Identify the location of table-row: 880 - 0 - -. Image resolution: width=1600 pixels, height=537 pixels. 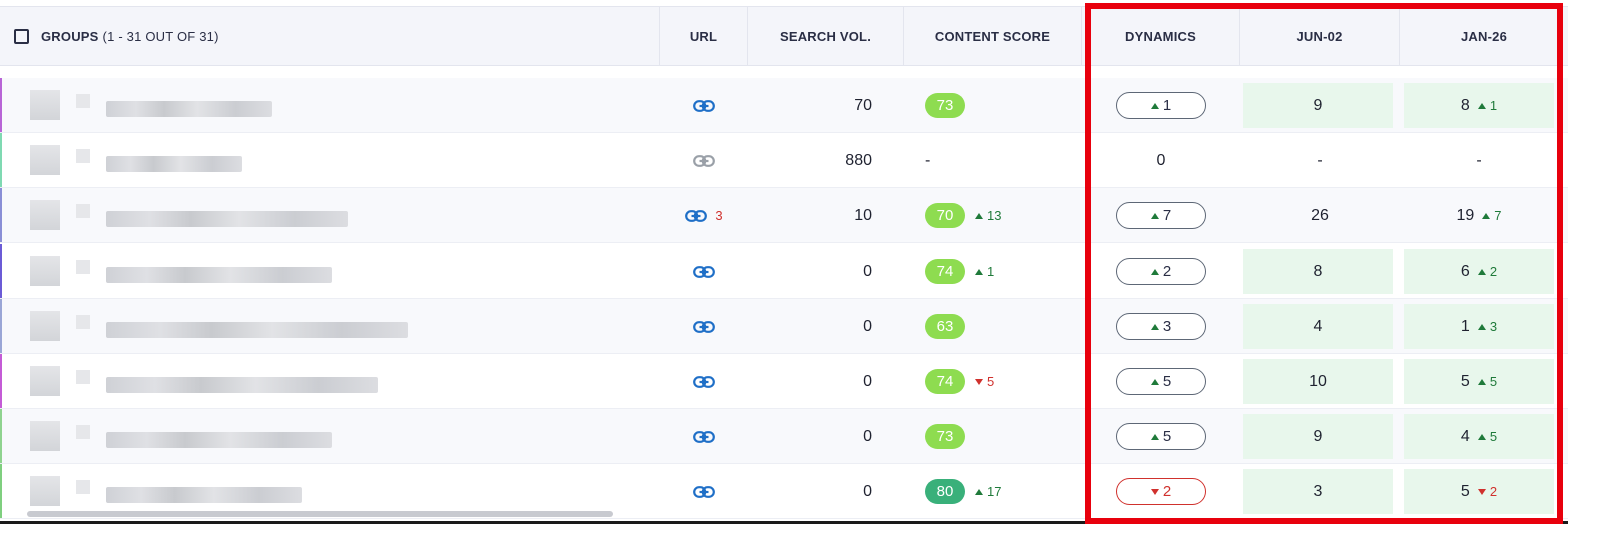
(784, 160).